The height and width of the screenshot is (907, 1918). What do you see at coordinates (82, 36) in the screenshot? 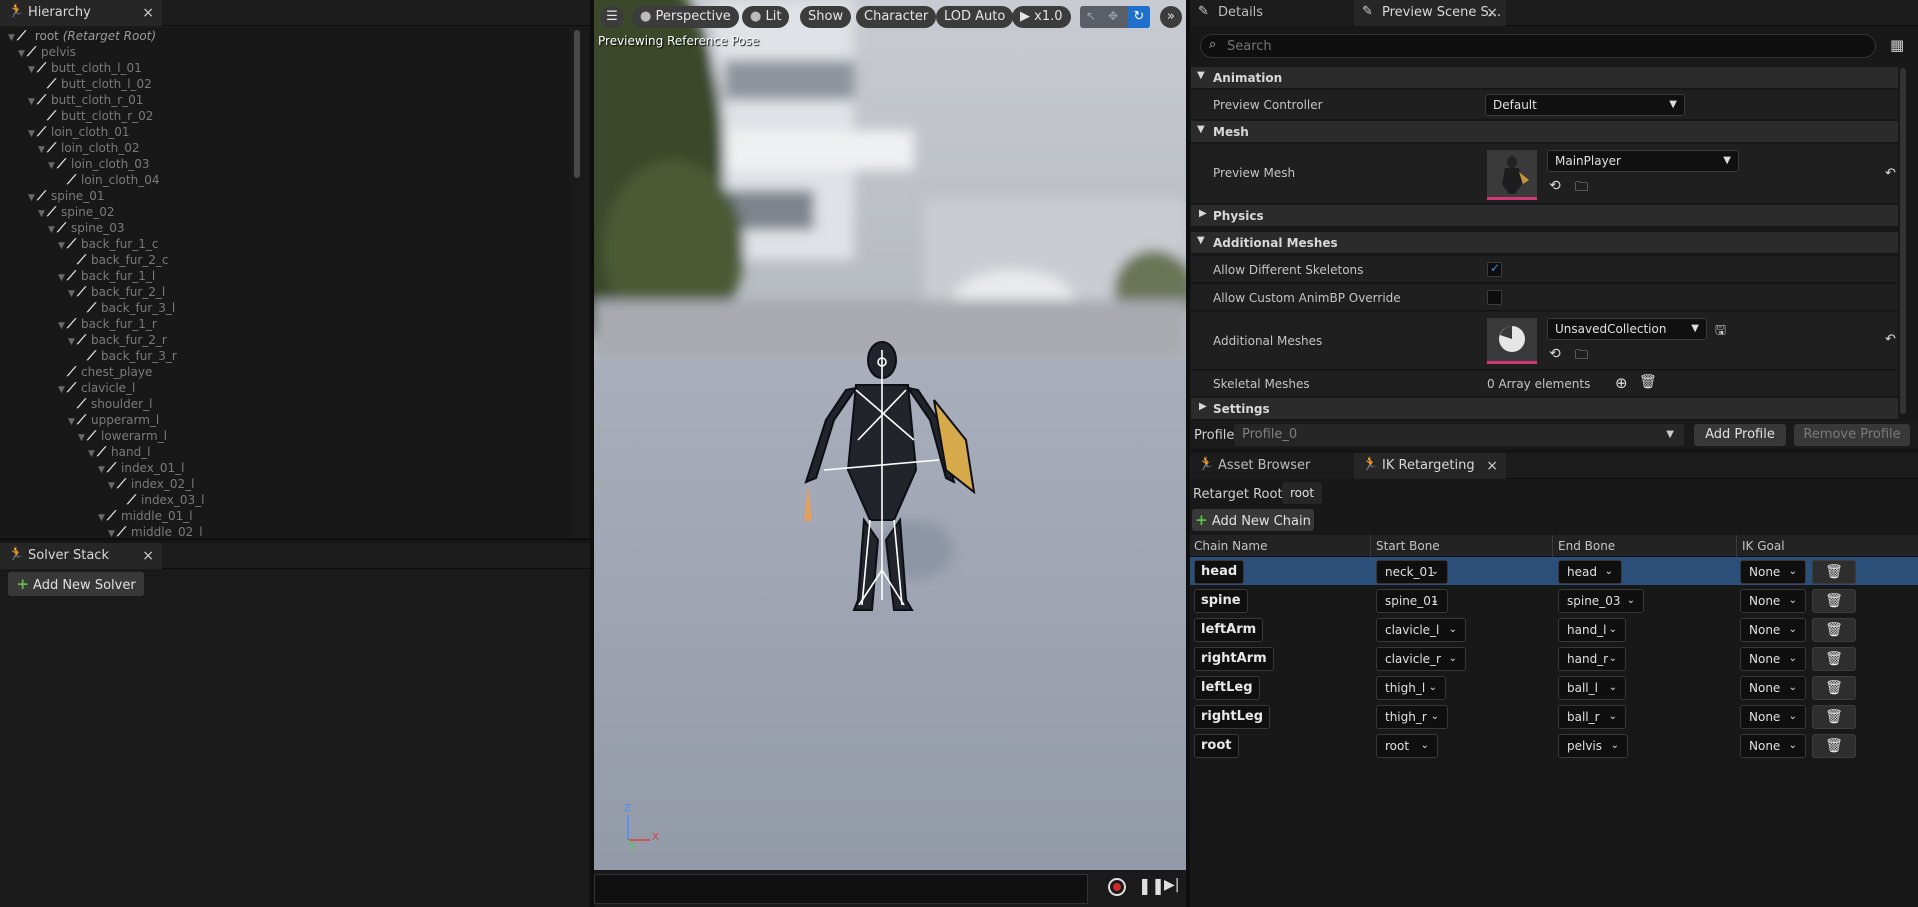
I see `tree-row-root: ▼ ⟋ root (Retarget Root)` at bounding box center [82, 36].